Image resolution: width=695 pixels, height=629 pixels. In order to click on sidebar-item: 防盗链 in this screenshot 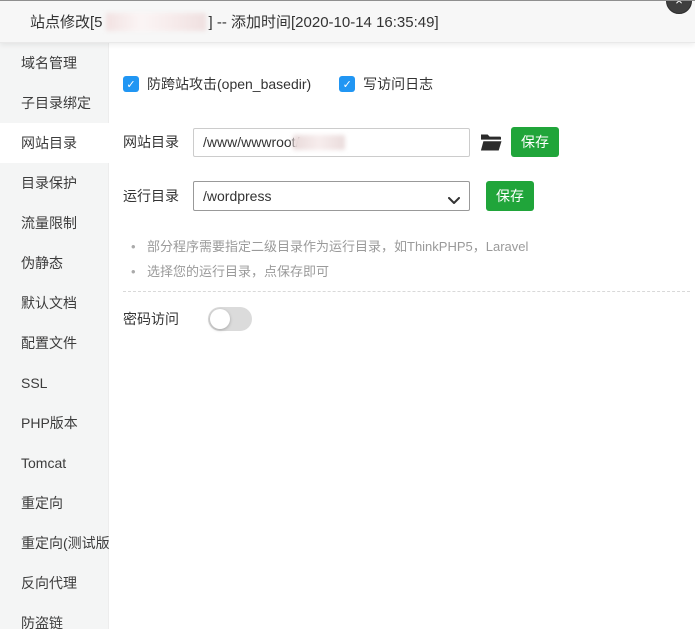, I will do `click(54, 616)`.